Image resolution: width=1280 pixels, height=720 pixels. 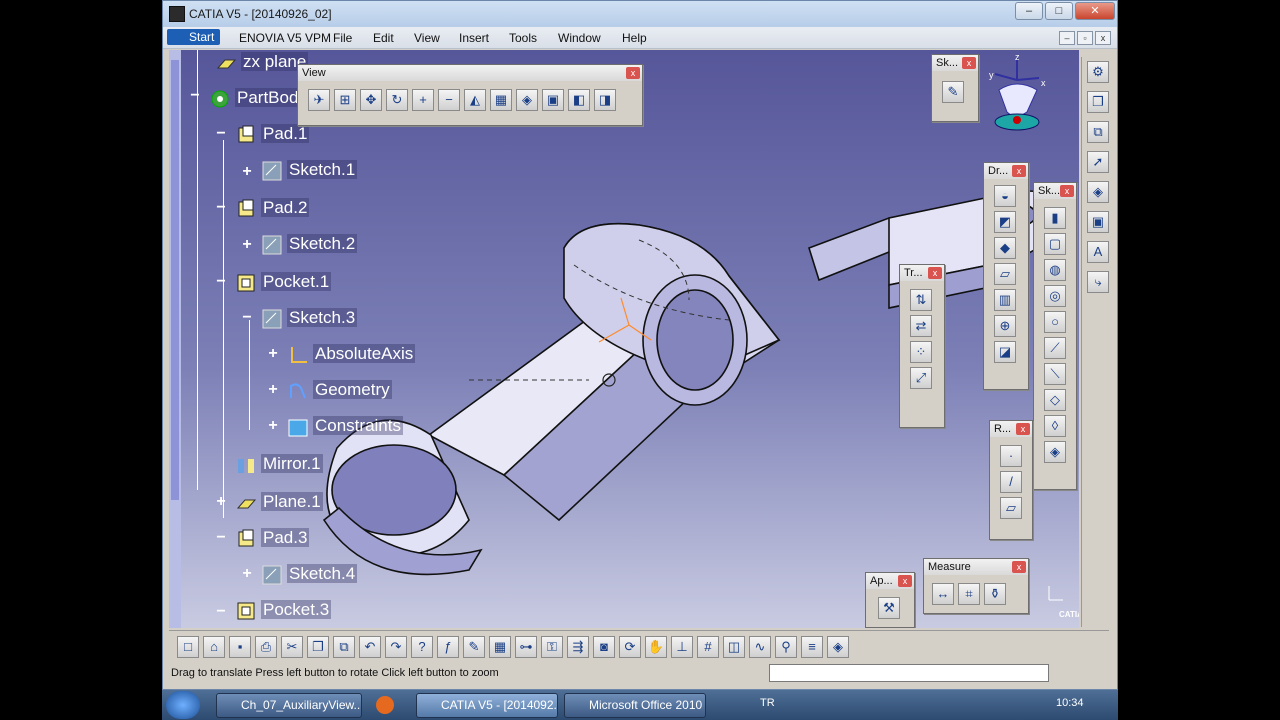 I want to click on pattern-icon: ⁘, so click(x=921, y=352).